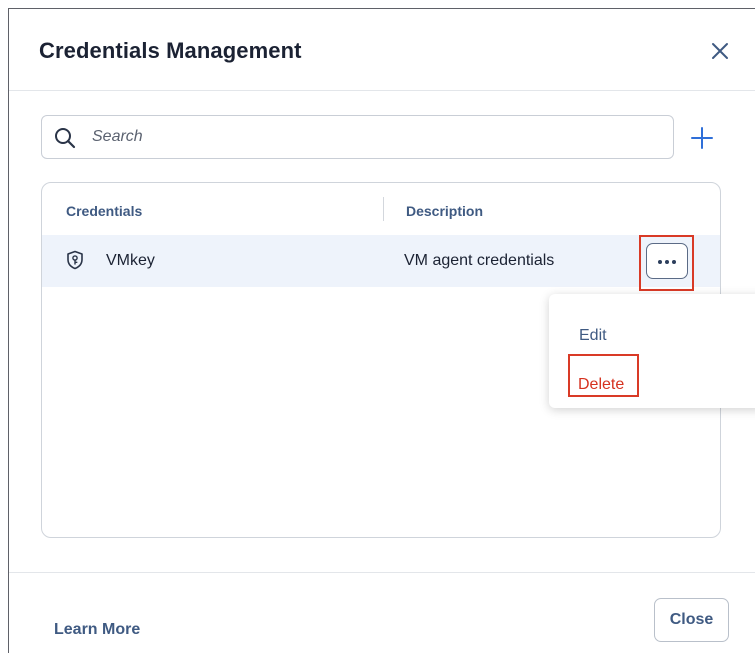 The width and height of the screenshot is (755, 654). What do you see at coordinates (170, 50) in the screenshot?
I see `dialog-title: Credentials Management` at bounding box center [170, 50].